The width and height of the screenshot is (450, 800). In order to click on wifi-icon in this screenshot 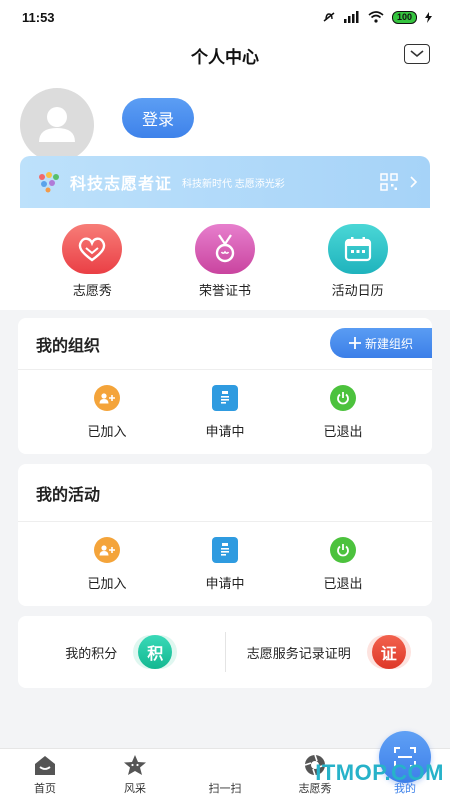, I will do `click(376, 17)`.